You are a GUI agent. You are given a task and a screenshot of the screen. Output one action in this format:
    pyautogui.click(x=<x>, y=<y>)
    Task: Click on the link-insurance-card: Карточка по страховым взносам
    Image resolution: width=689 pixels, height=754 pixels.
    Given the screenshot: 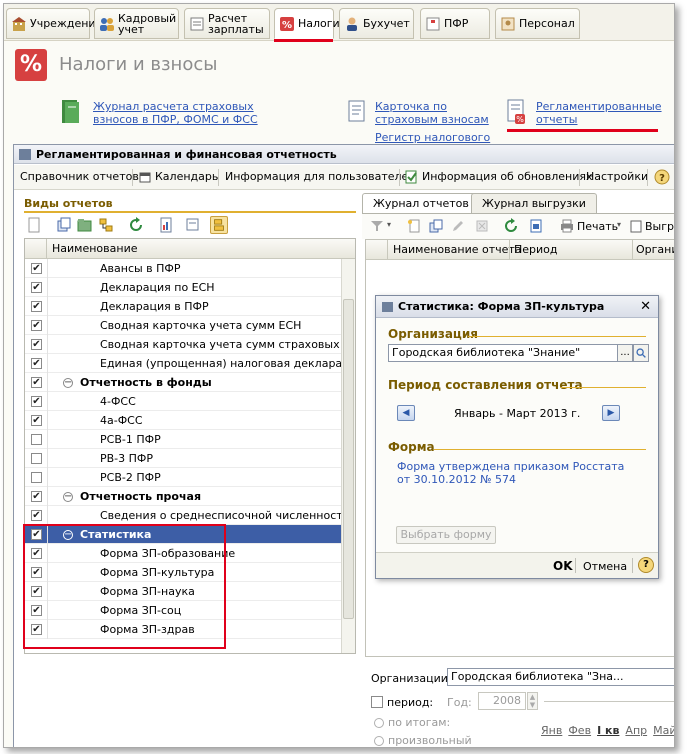 What is the action you would take?
    pyautogui.click(x=432, y=113)
    